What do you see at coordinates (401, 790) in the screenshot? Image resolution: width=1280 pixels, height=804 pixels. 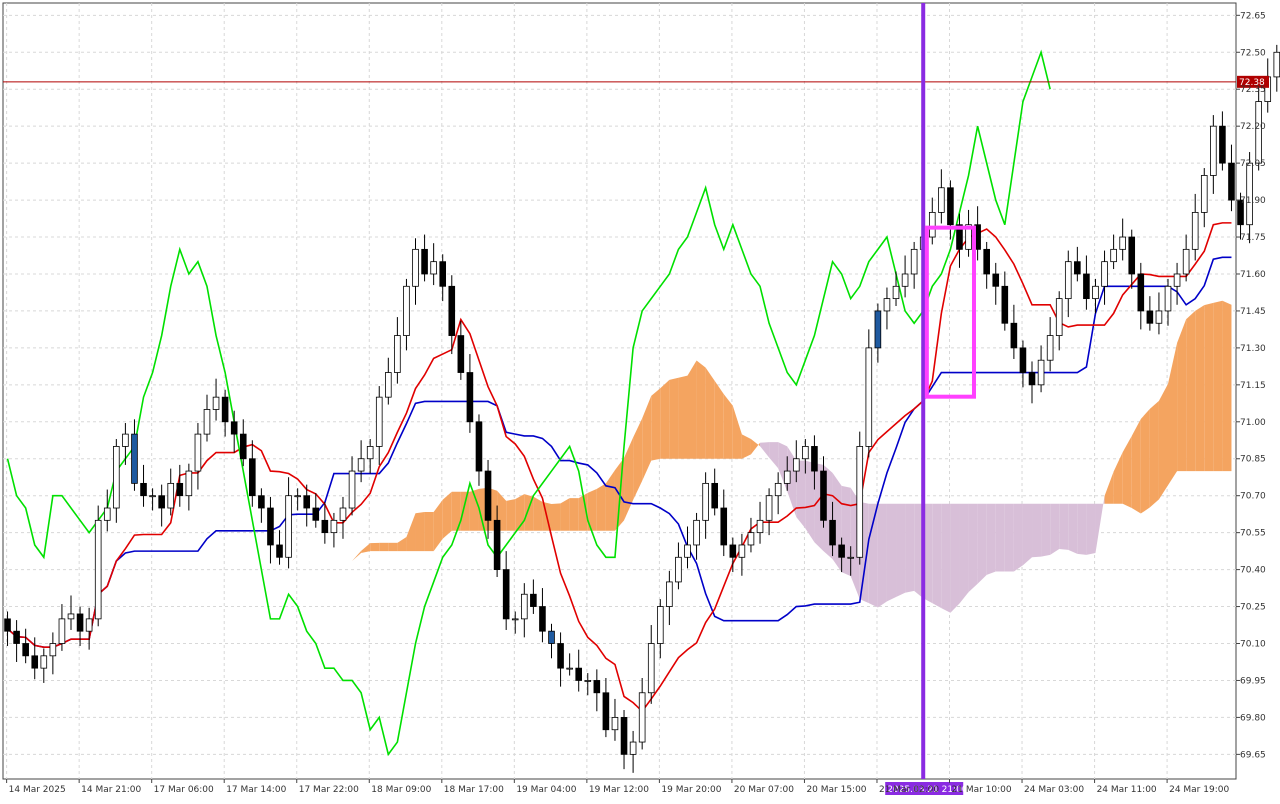 I see `time-tick-label: 18 Mar 09:00` at bounding box center [401, 790].